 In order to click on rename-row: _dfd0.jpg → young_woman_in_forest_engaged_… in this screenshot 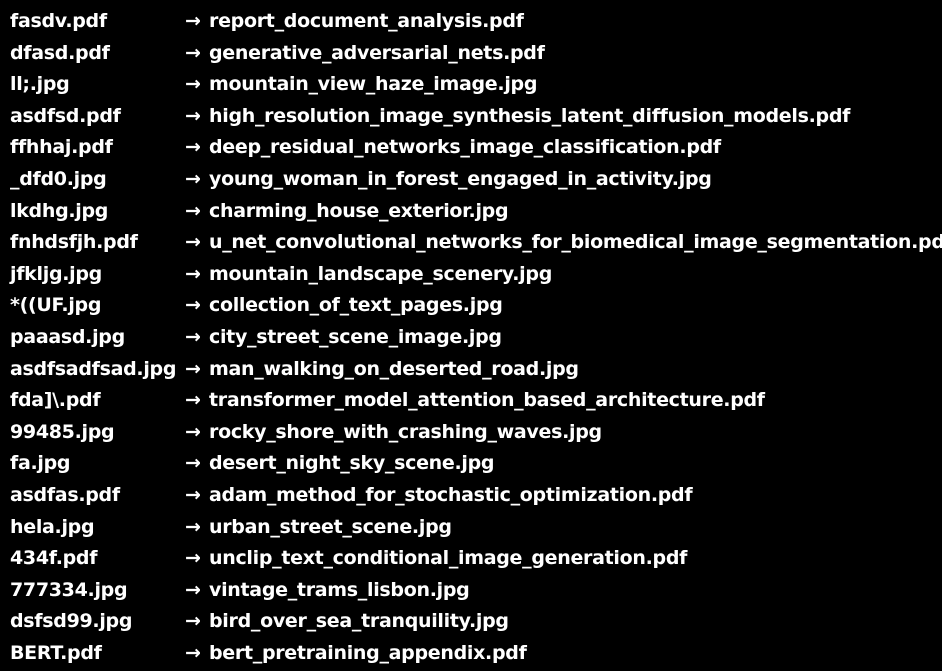, I will do `click(475, 180)`.